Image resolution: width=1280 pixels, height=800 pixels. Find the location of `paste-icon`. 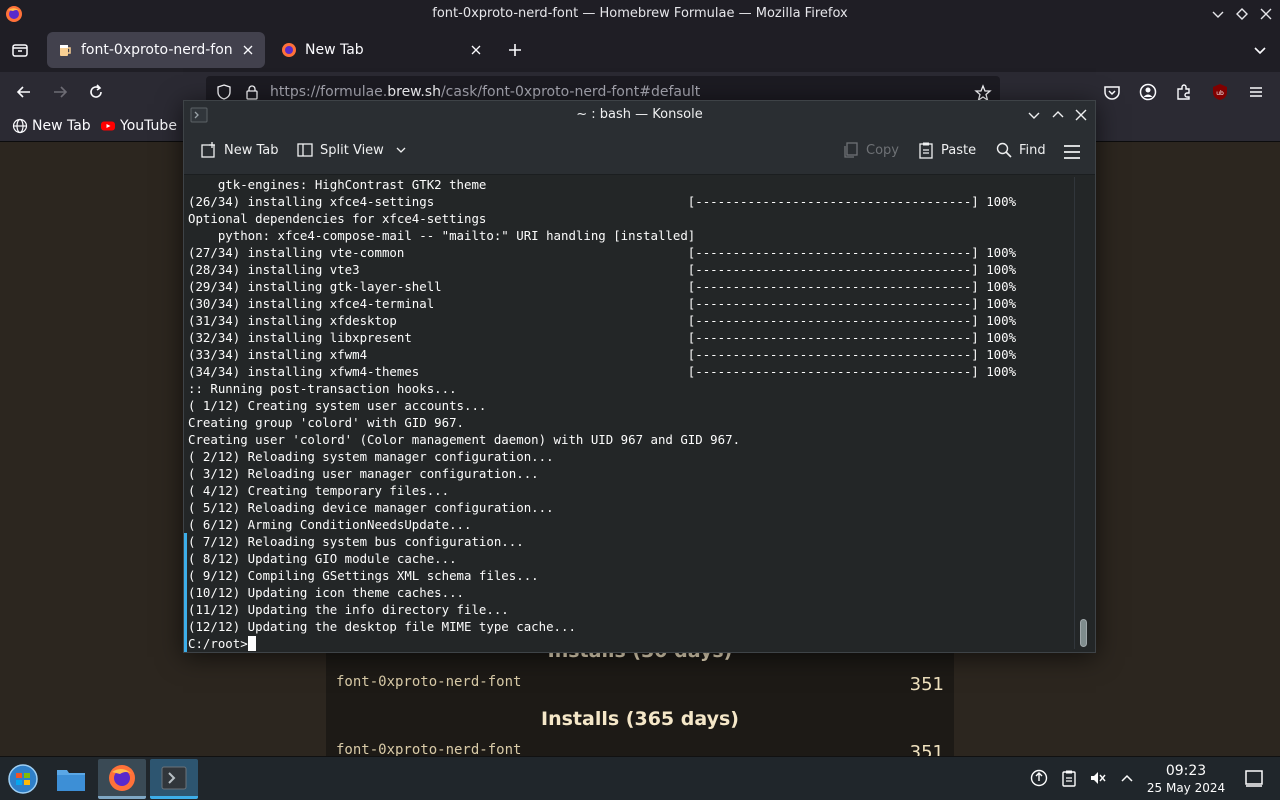

paste-icon is located at coordinates (926, 150).